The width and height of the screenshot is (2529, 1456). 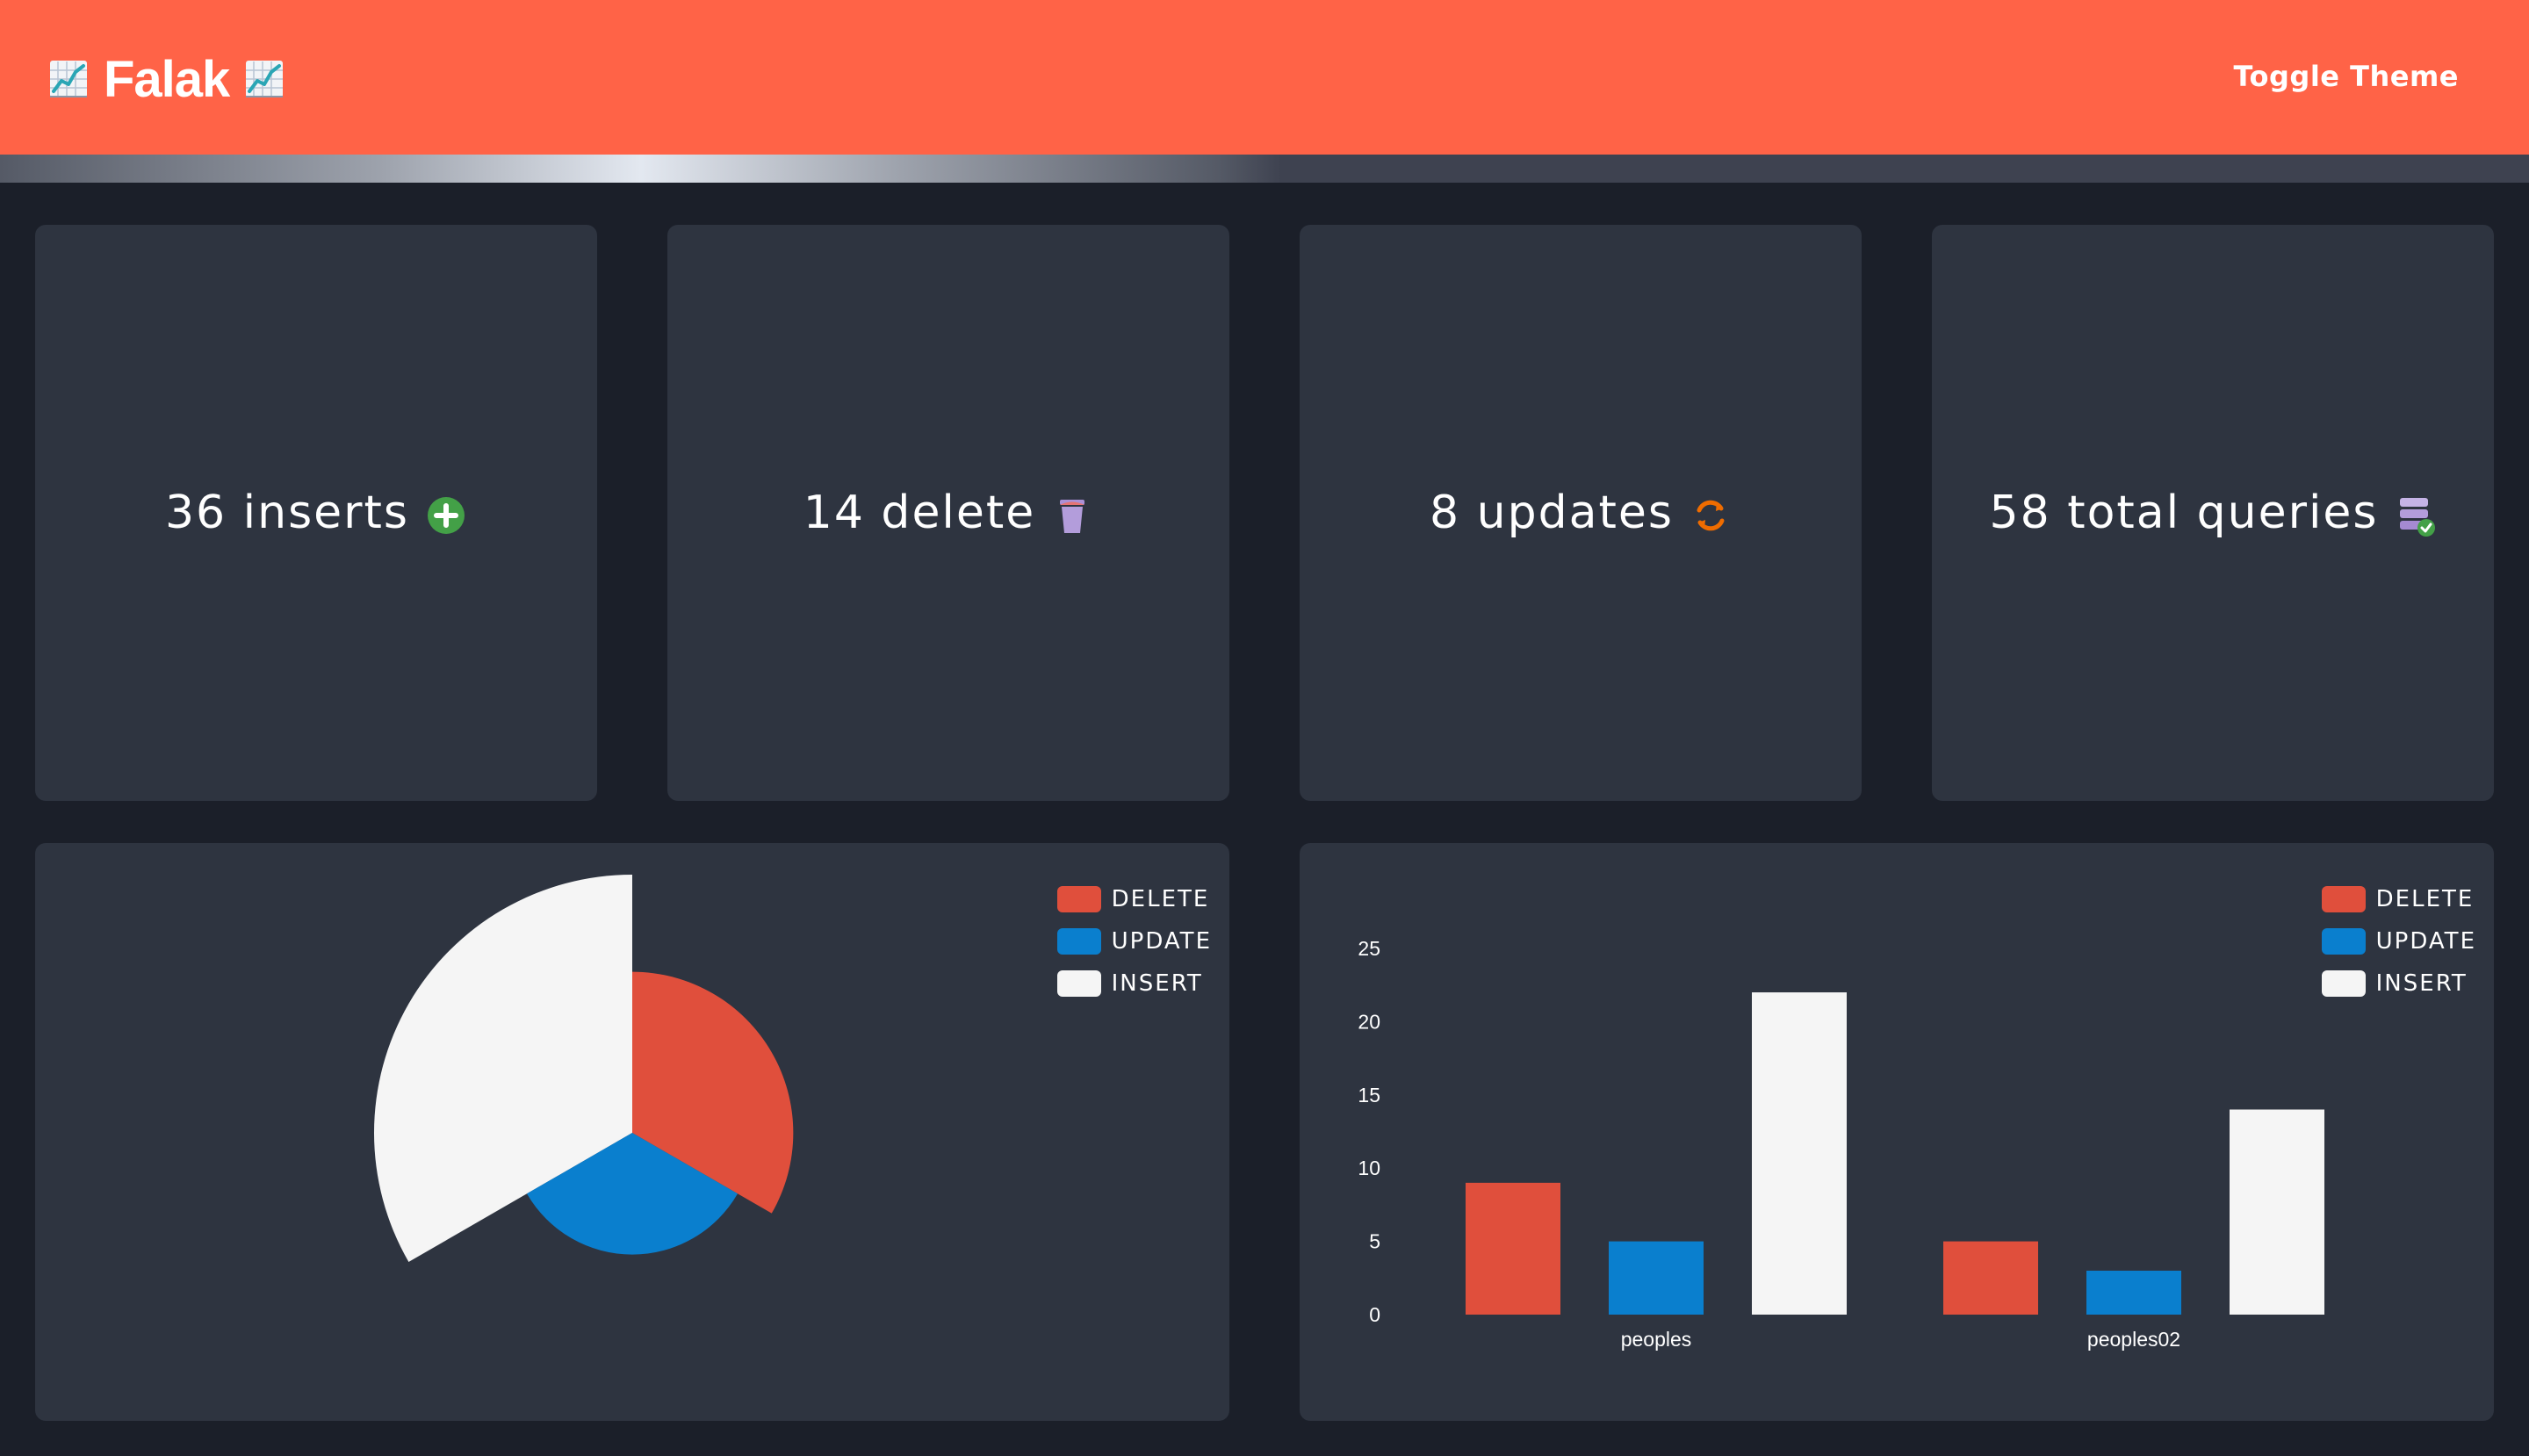 What do you see at coordinates (2277, 1212) in the screenshot?
I see `bar-insert-peoples02` at bounding box center [2277, 1212].